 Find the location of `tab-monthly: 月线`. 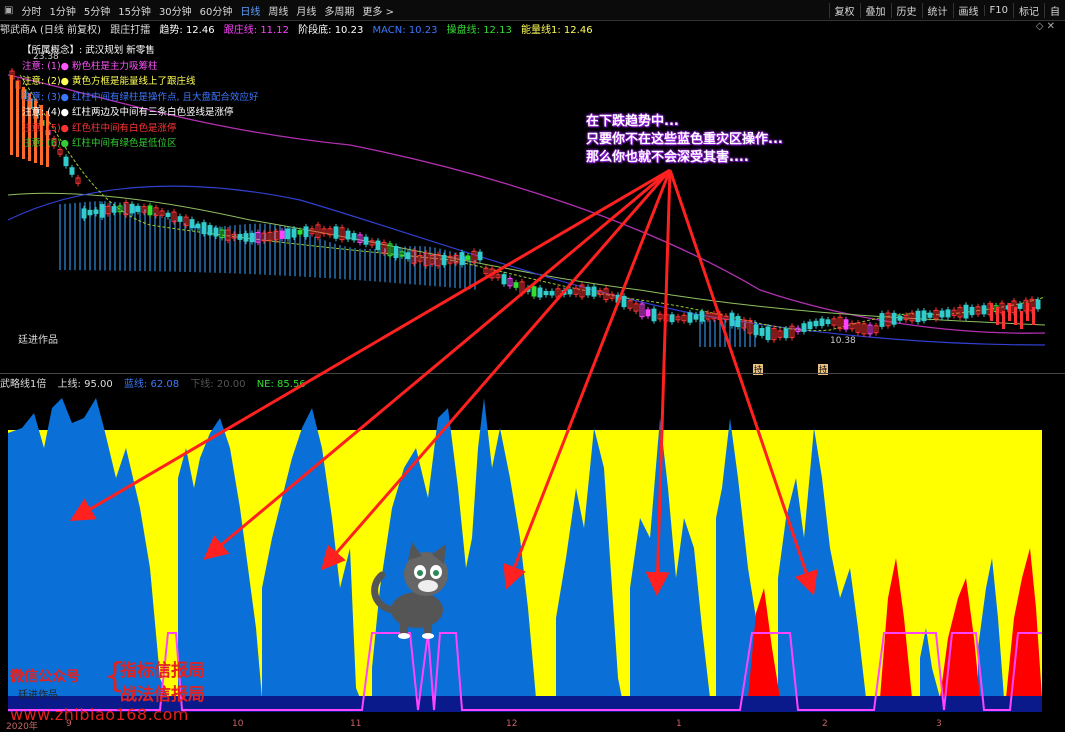

tab-monthly: 月线 is located at coordinates (306, 10).